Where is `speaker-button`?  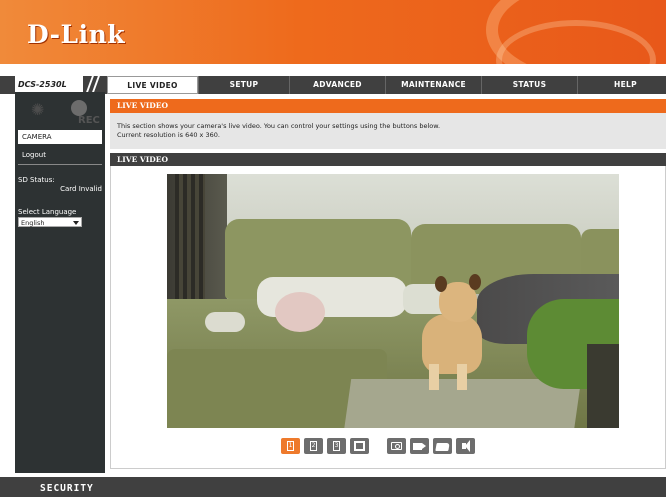 speaker-button is located at coordinates (465, 446).